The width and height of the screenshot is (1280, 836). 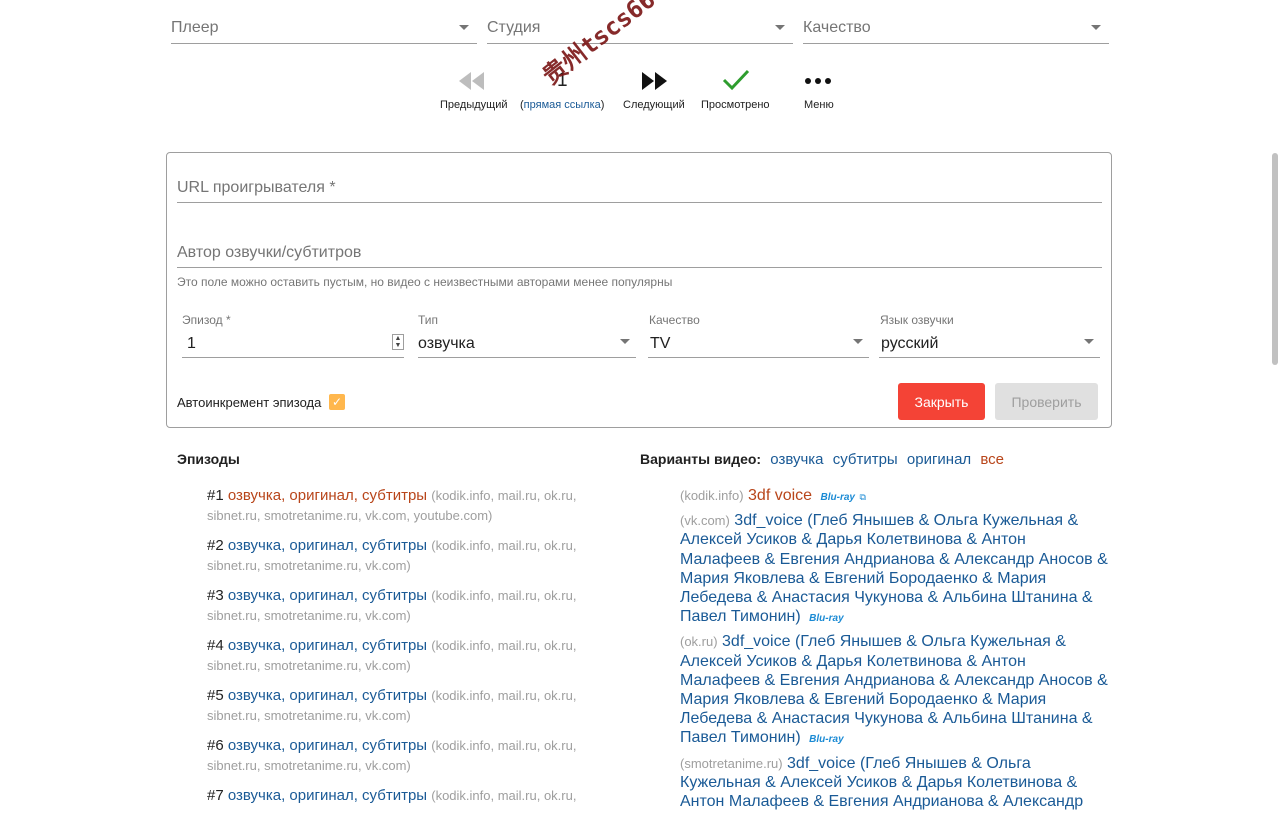 I want to click on page-scrollbar, so click(x=1275, y=259).